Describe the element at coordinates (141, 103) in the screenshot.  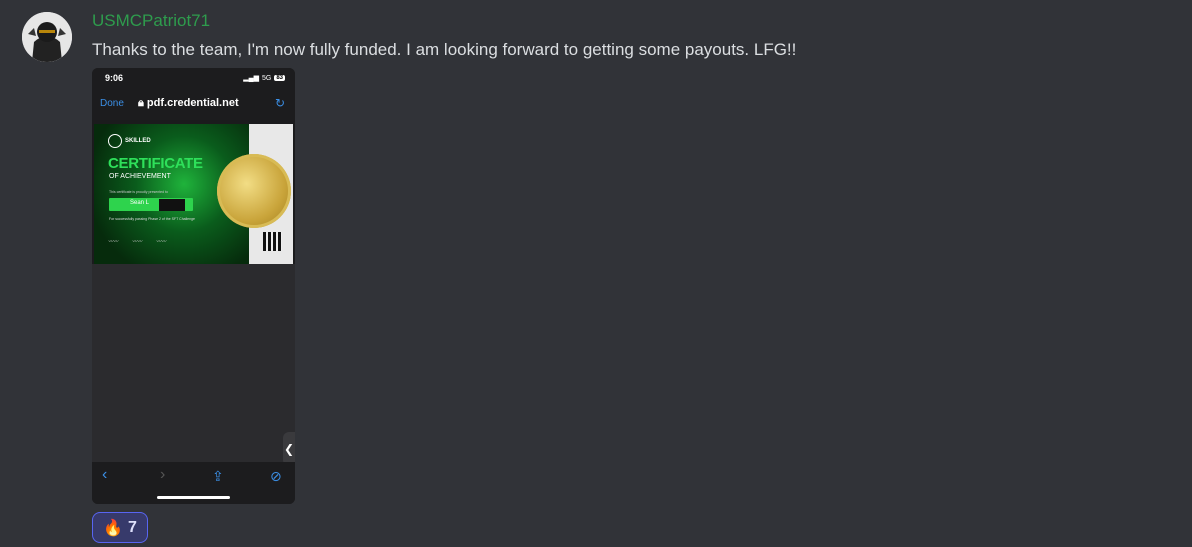
I see `lock-icon: 🔒︎` at that location.